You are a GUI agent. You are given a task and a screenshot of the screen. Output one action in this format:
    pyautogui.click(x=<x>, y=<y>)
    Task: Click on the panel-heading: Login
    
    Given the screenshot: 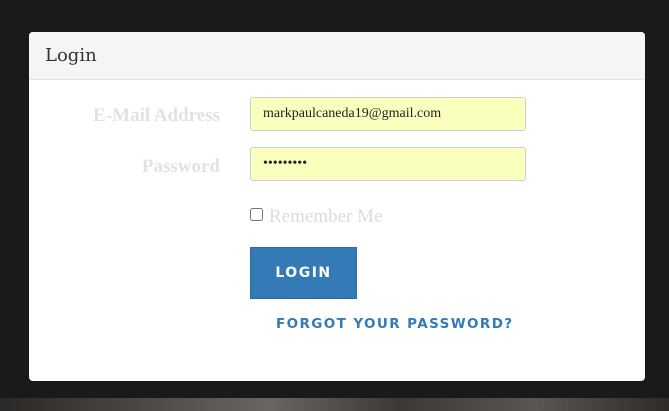 What is the action you would take?
    pyautogui.click(x=337, y=56)
    